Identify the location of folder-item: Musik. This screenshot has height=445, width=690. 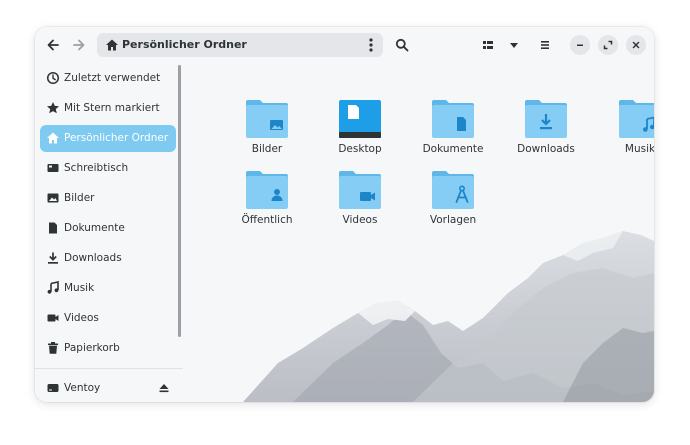
(627, 134).